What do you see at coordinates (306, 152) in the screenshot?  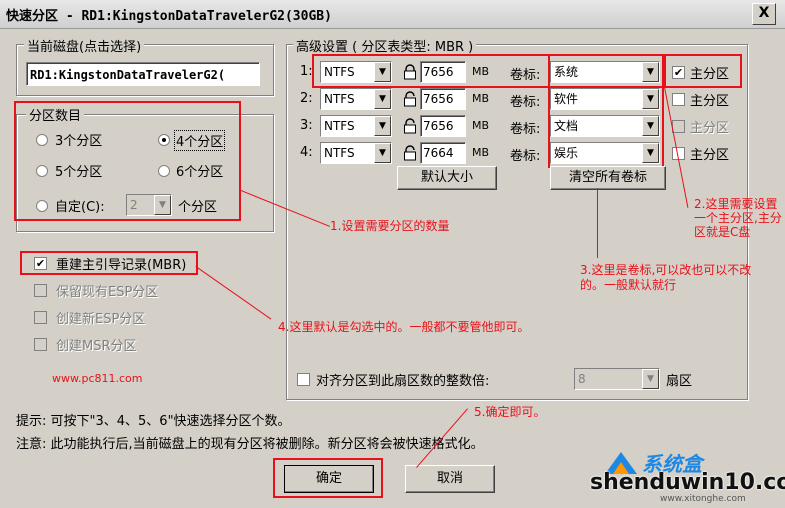 I see `row-index: 4:` at bounding box center [306, 152].